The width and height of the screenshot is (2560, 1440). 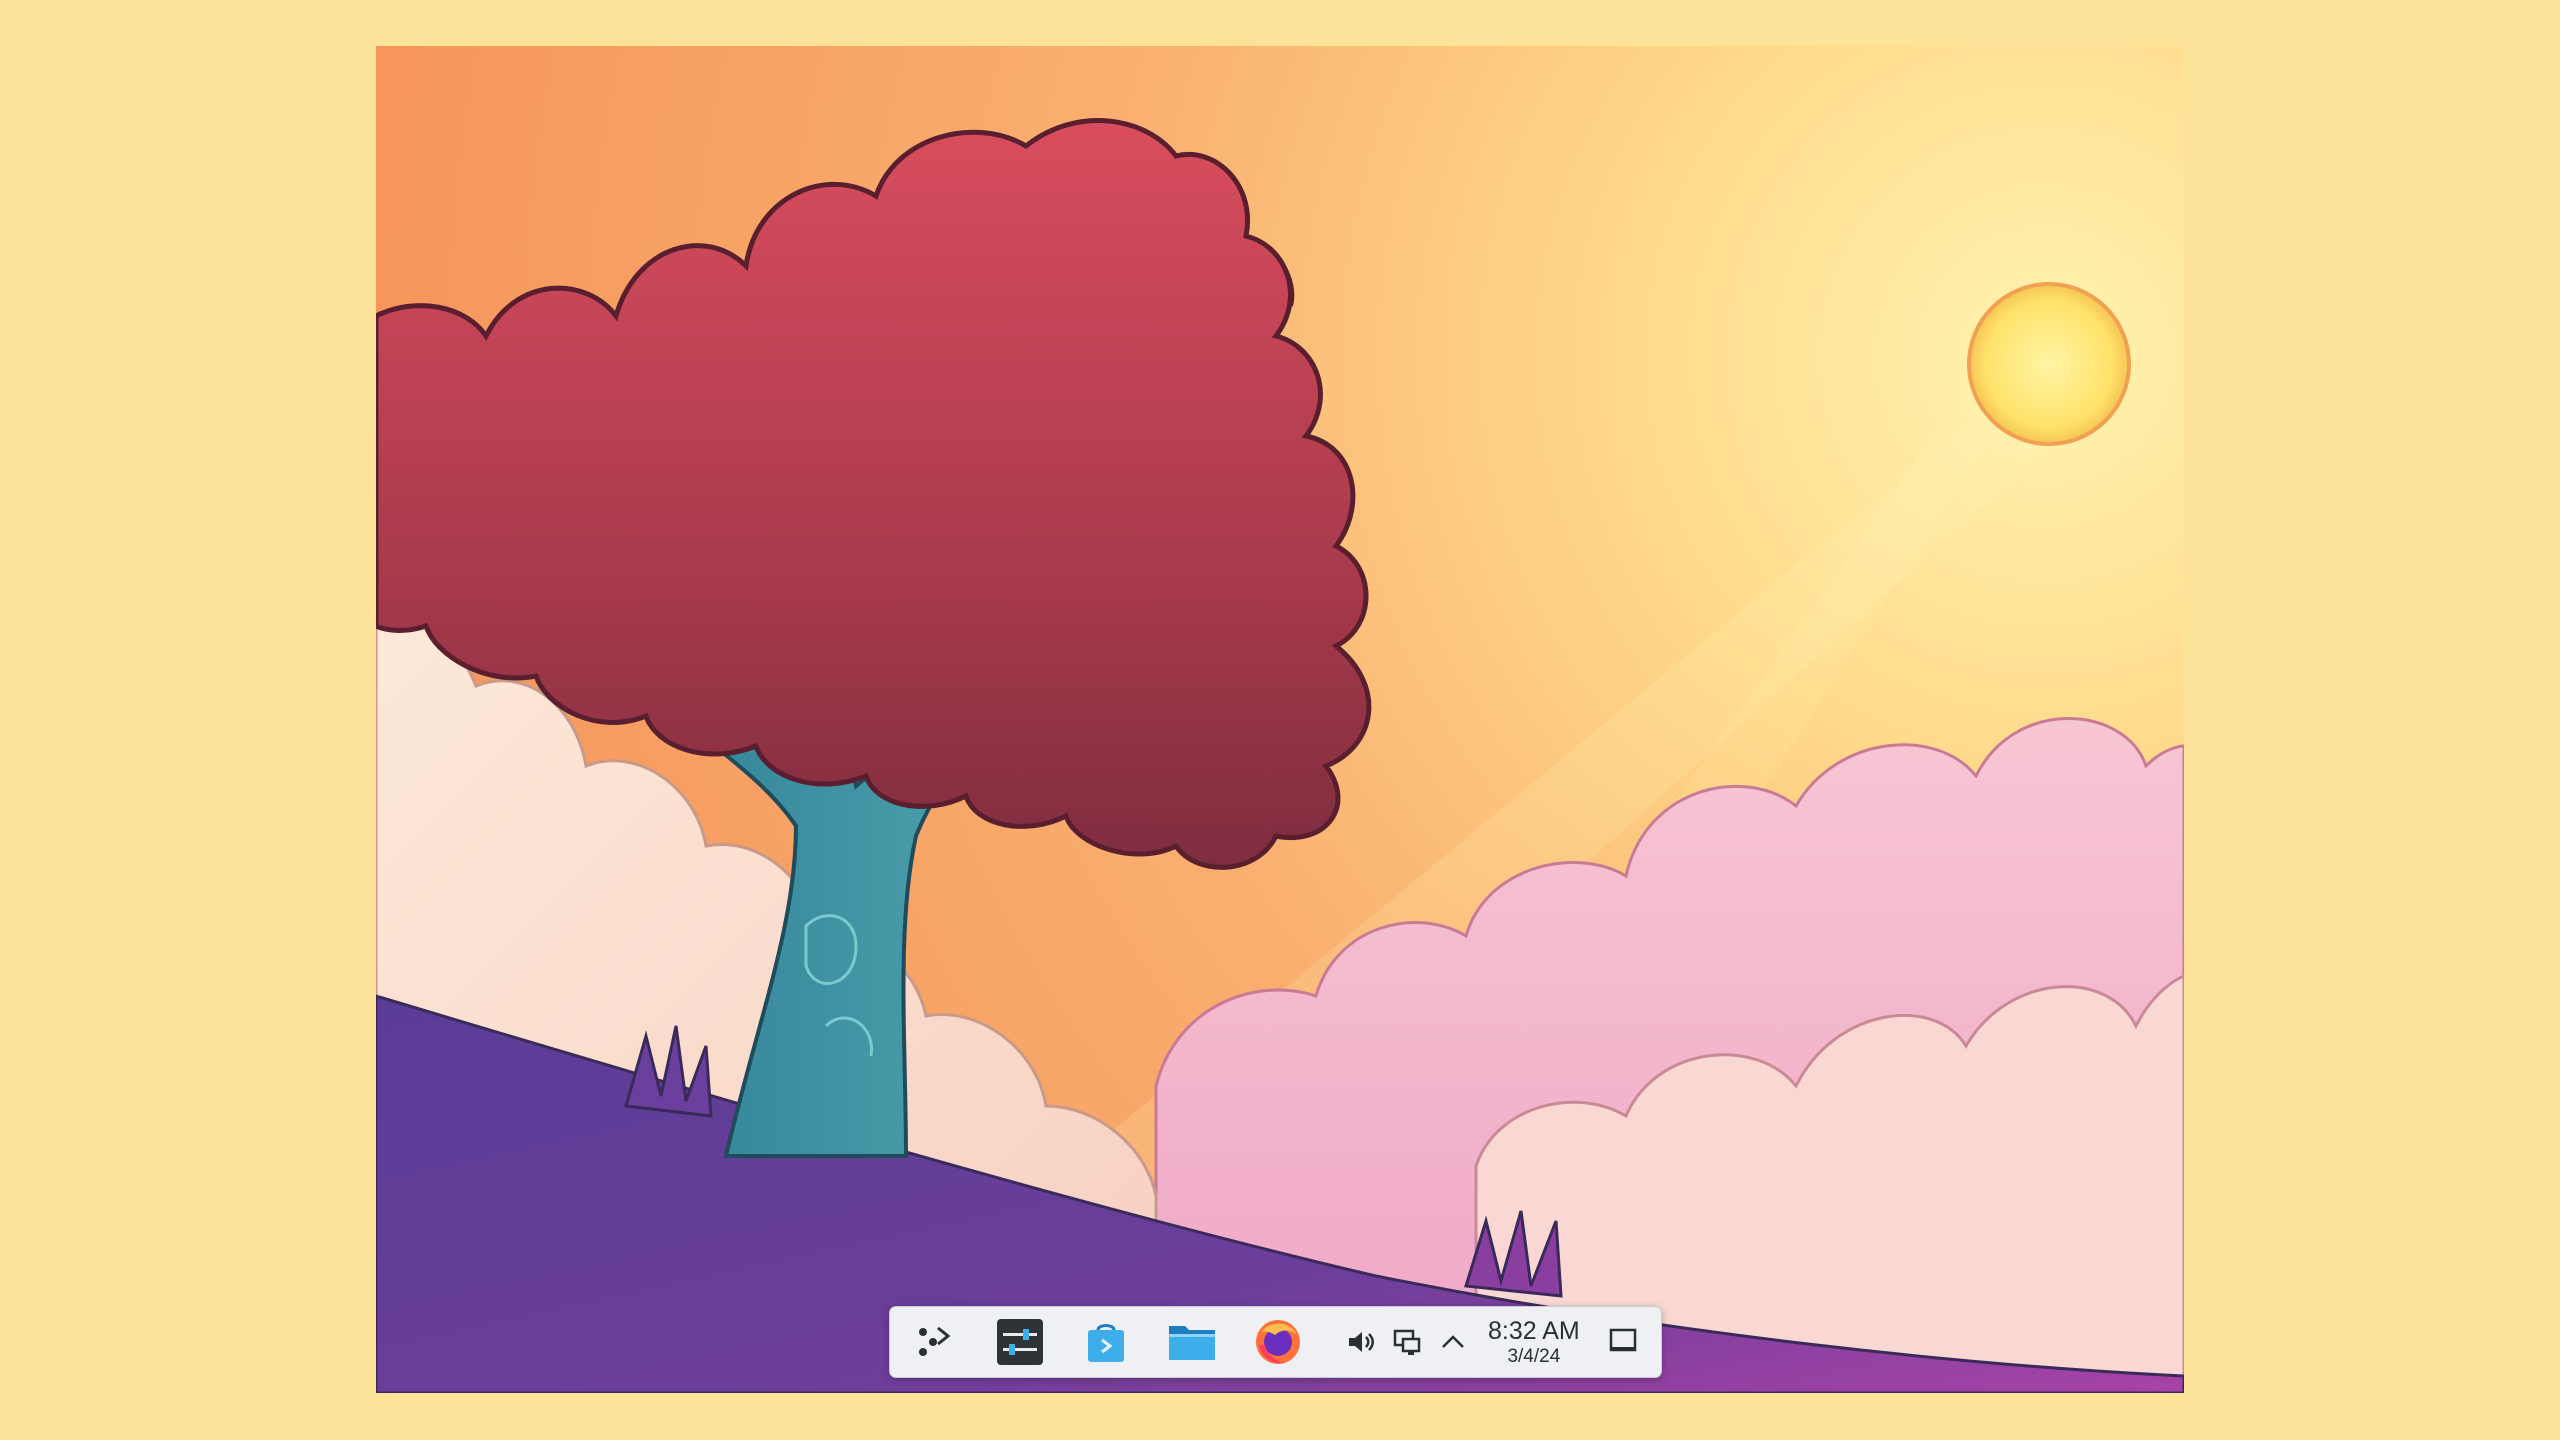 What do you see at coordinates (1361, 1342) in the screenshot?
I see `volume-icon` at bounding box center [1361, 1342].